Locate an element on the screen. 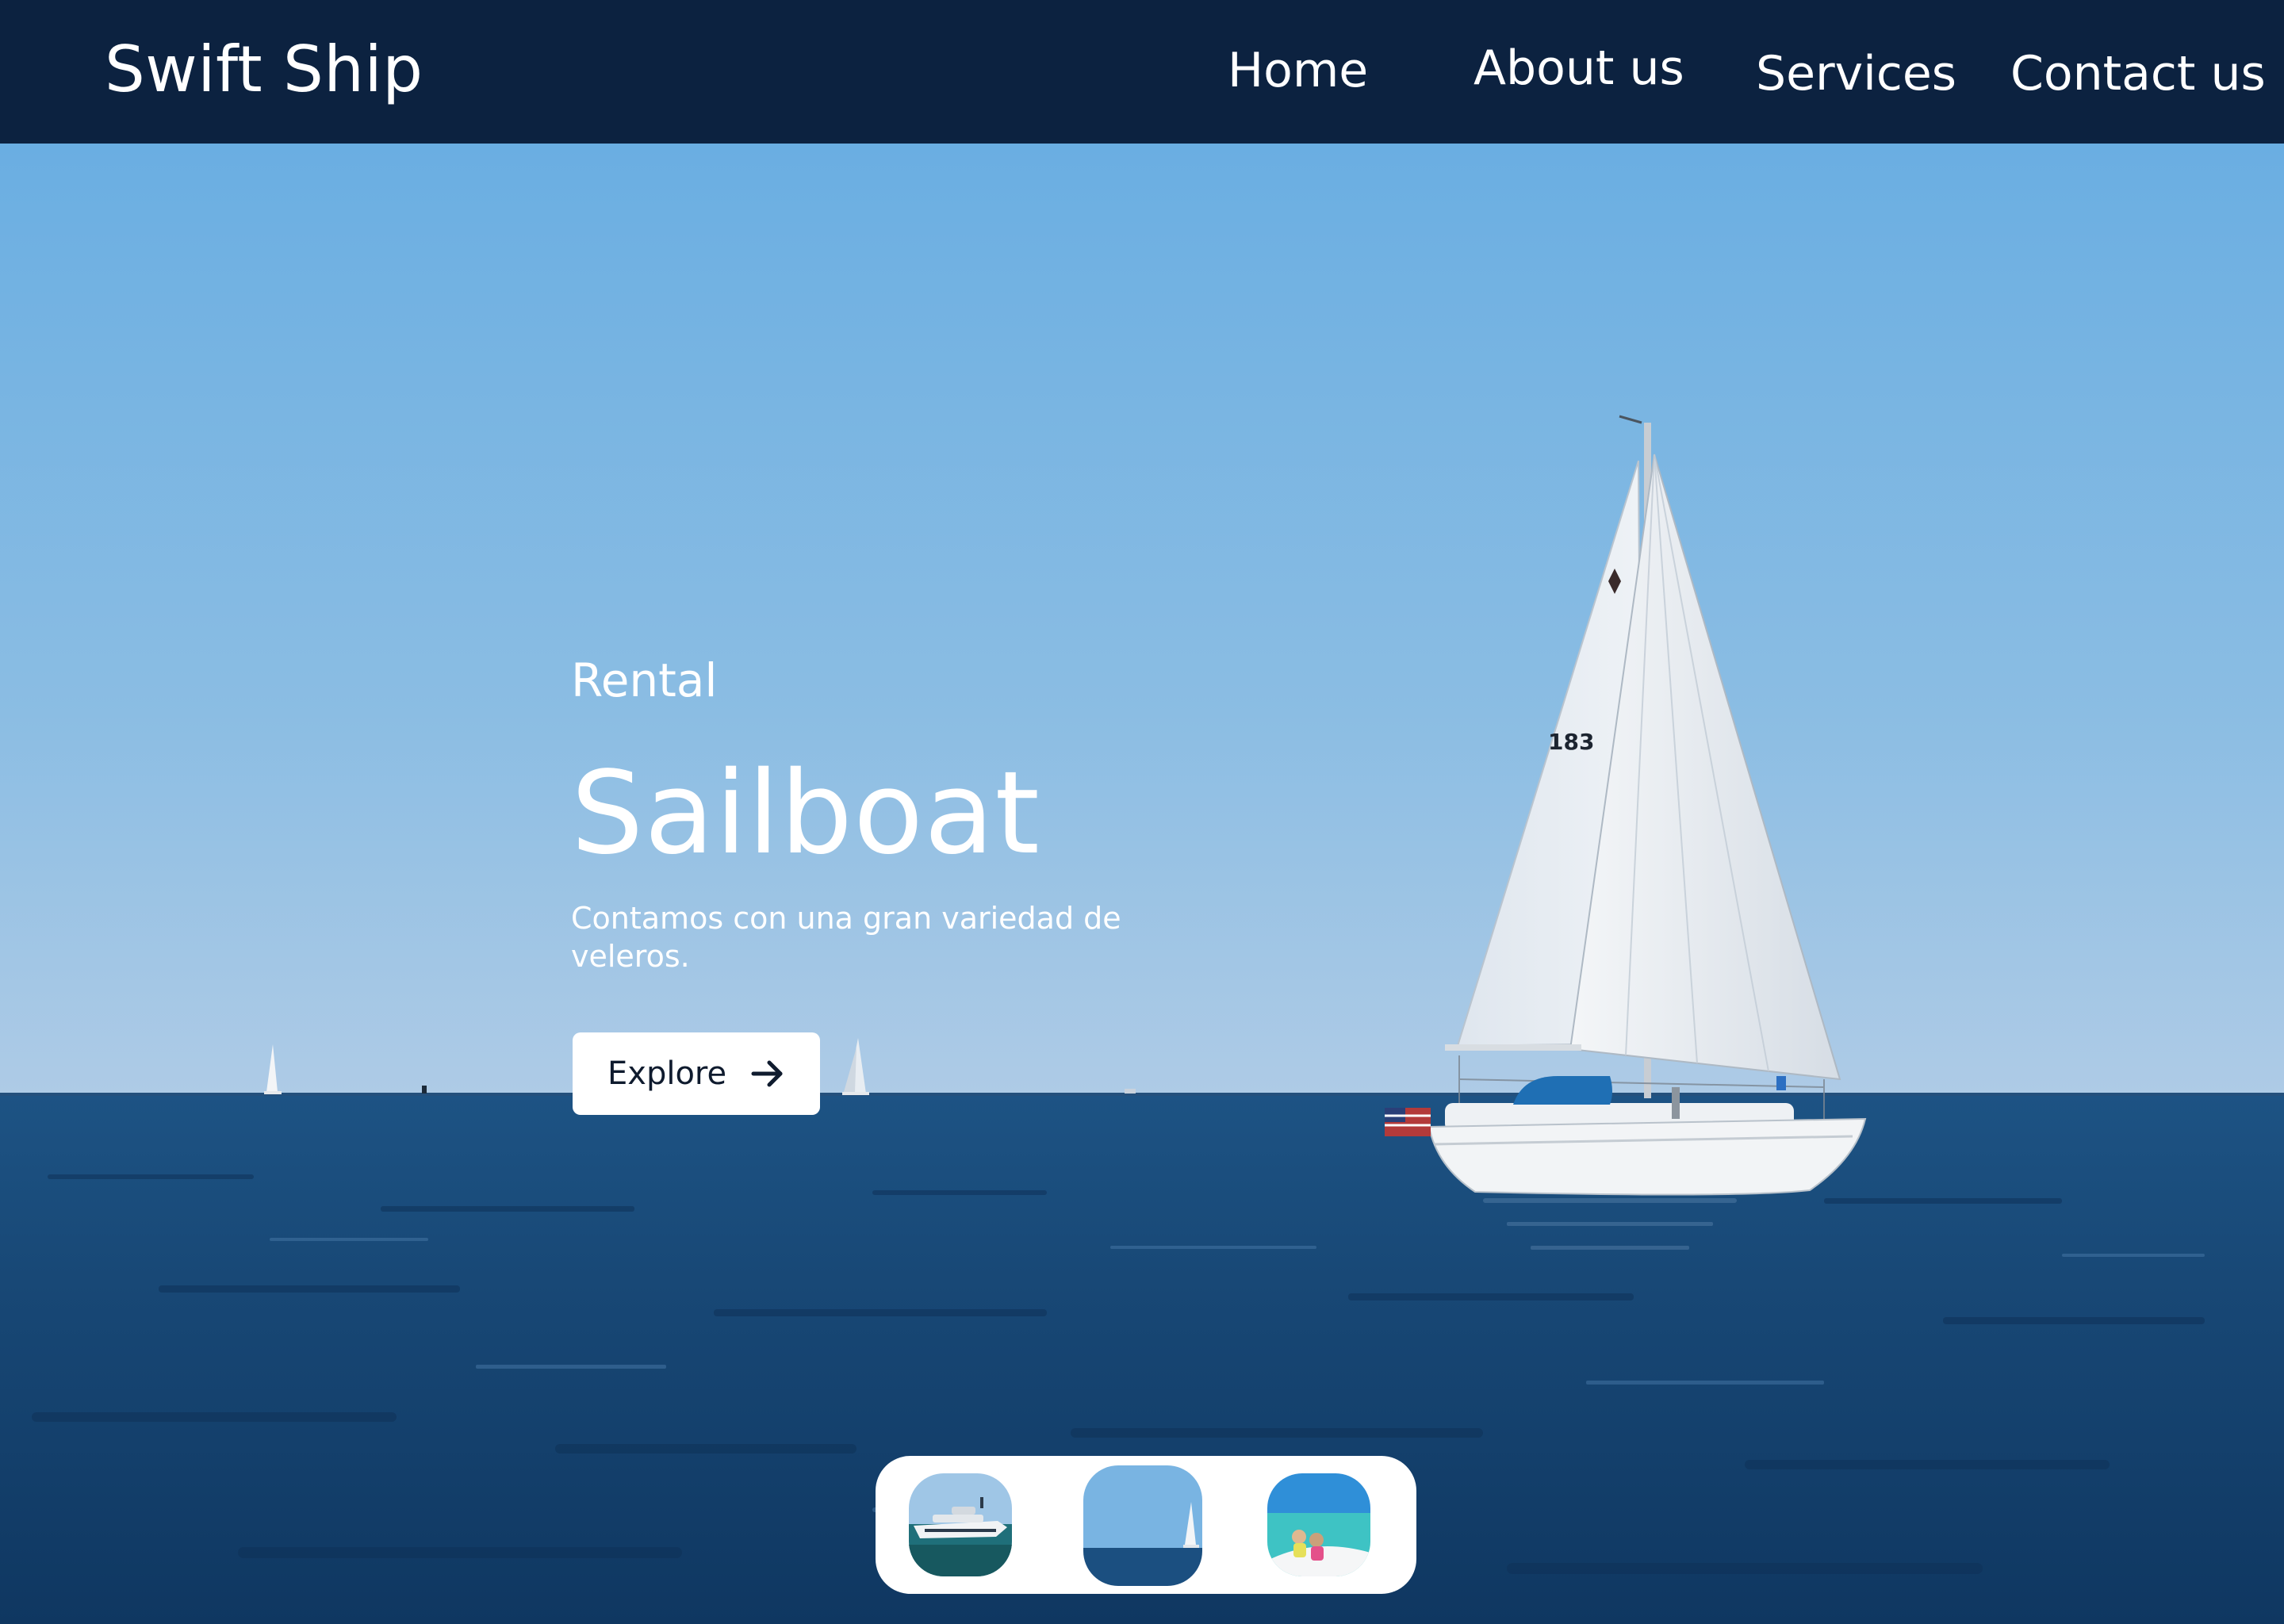 The width and height of the screenshot is (2284, 1624). thumbnail-gallery is located at coordinates (1146, 1525).